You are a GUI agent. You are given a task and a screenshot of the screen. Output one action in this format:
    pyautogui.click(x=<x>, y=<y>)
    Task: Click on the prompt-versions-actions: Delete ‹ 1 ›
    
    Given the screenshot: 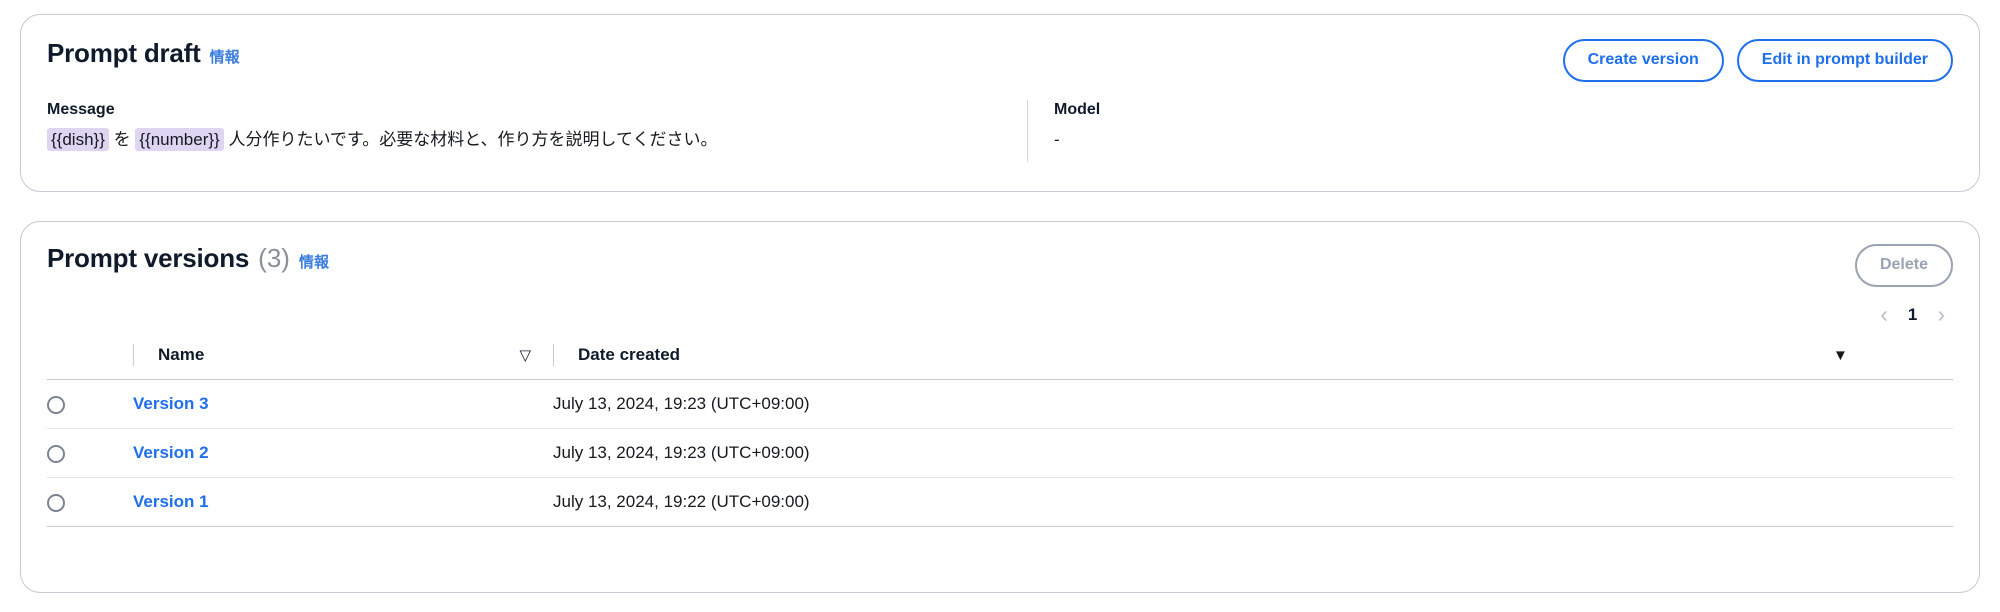 What is the action you would take?
    pyautogui.click(x=1903, y=286)
    